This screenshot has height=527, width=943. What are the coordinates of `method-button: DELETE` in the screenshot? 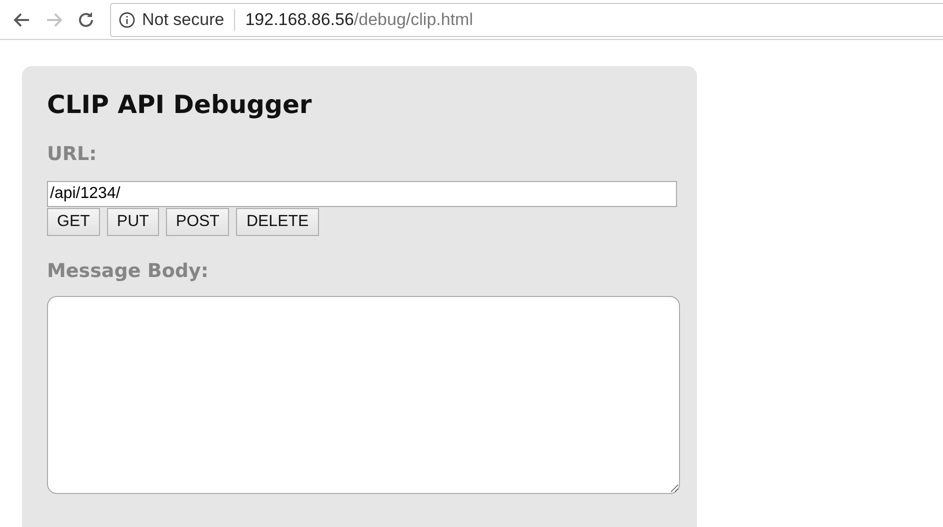 It's located at (277, 222).